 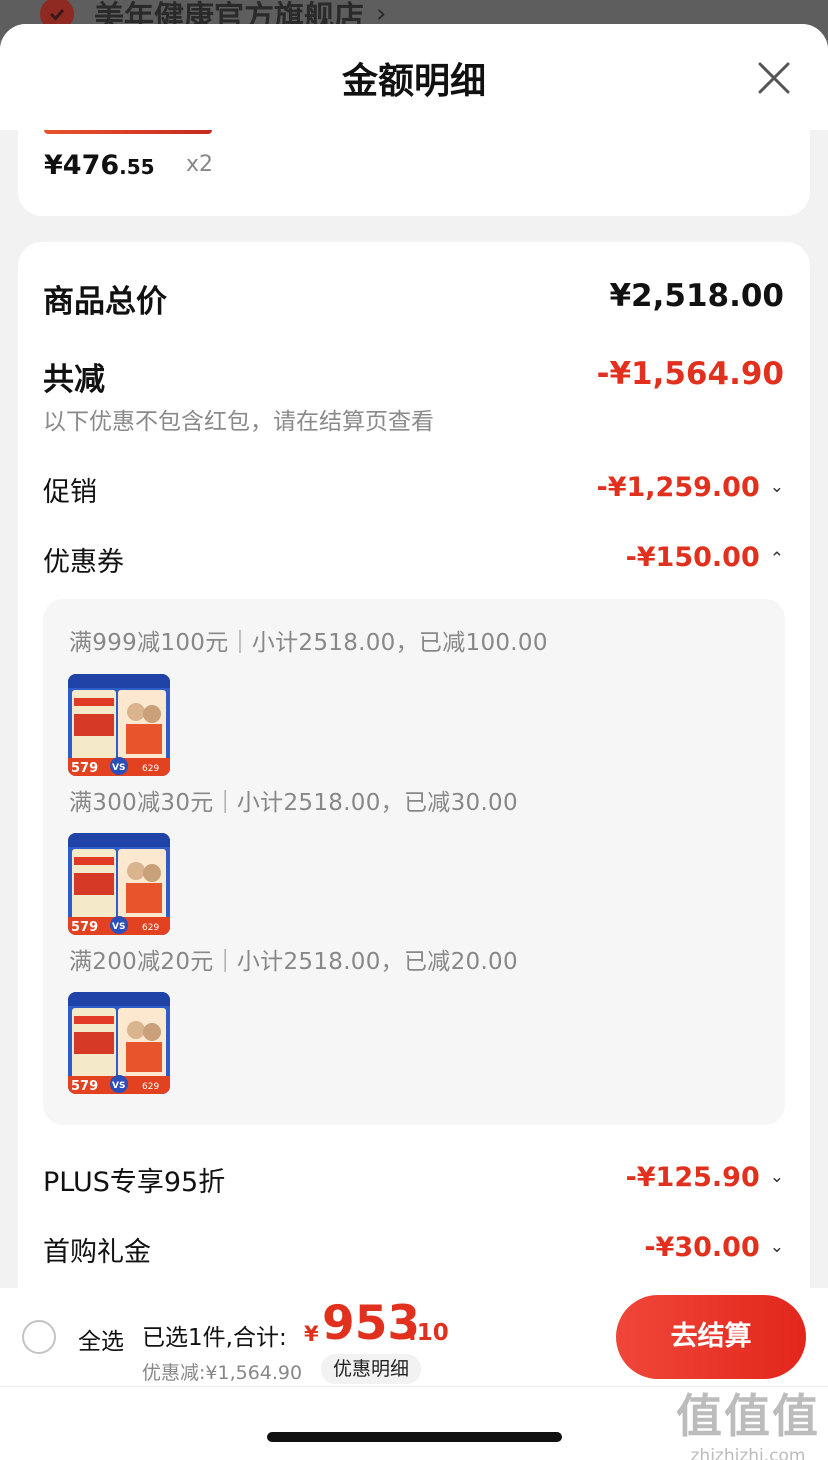 I want to click on coupon-rule: 满200减20元｜小计2518.00，已减20.00, so click(x=293, y=962).